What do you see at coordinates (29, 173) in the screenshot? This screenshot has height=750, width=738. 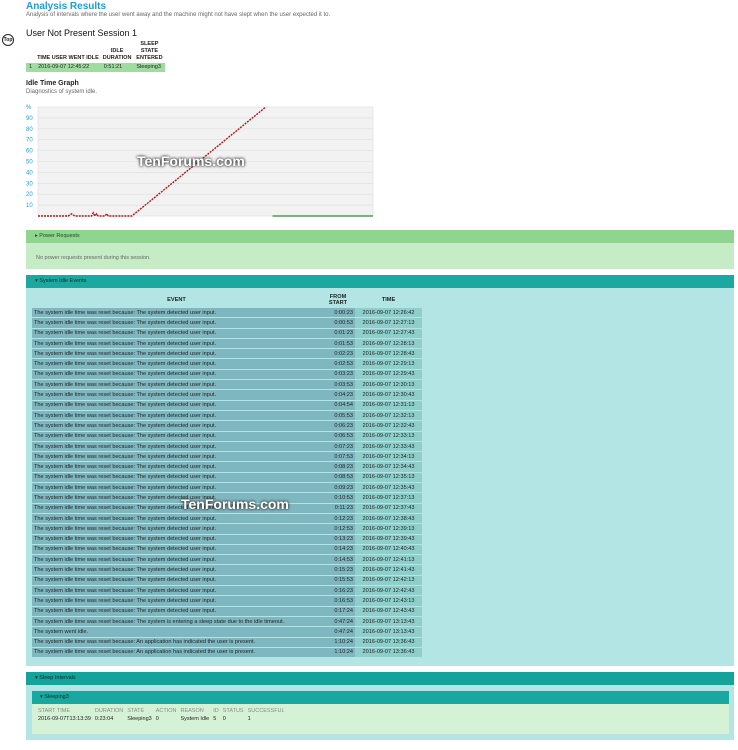 I see `y-tick-label: 40` at bounding box center [29, 173].